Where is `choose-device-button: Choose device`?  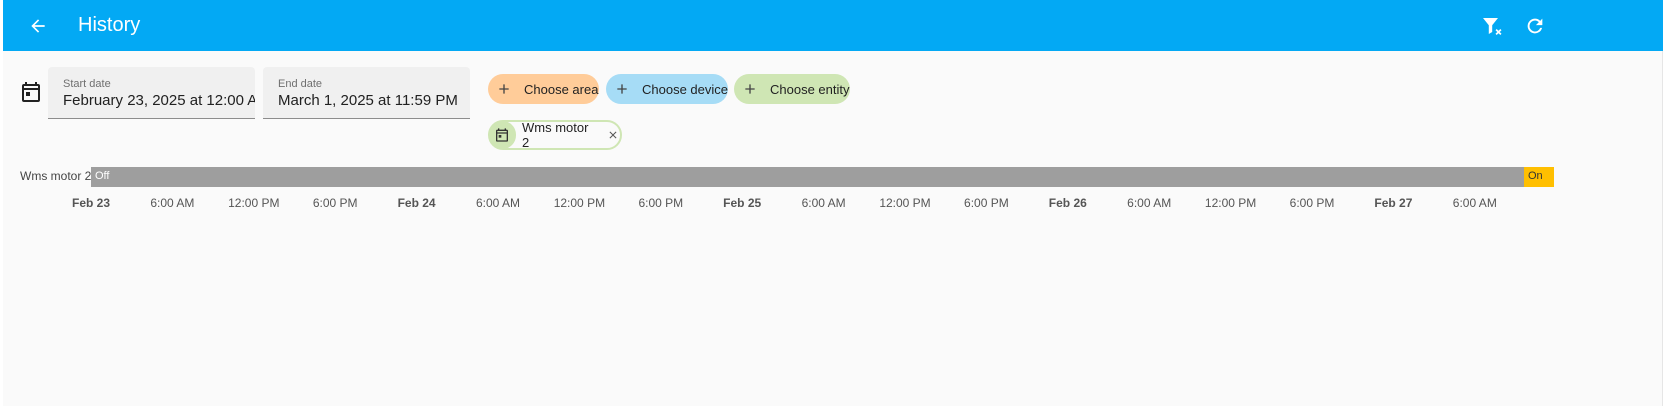
choose-device-button: Choose device is located at coordinates (667, 89).